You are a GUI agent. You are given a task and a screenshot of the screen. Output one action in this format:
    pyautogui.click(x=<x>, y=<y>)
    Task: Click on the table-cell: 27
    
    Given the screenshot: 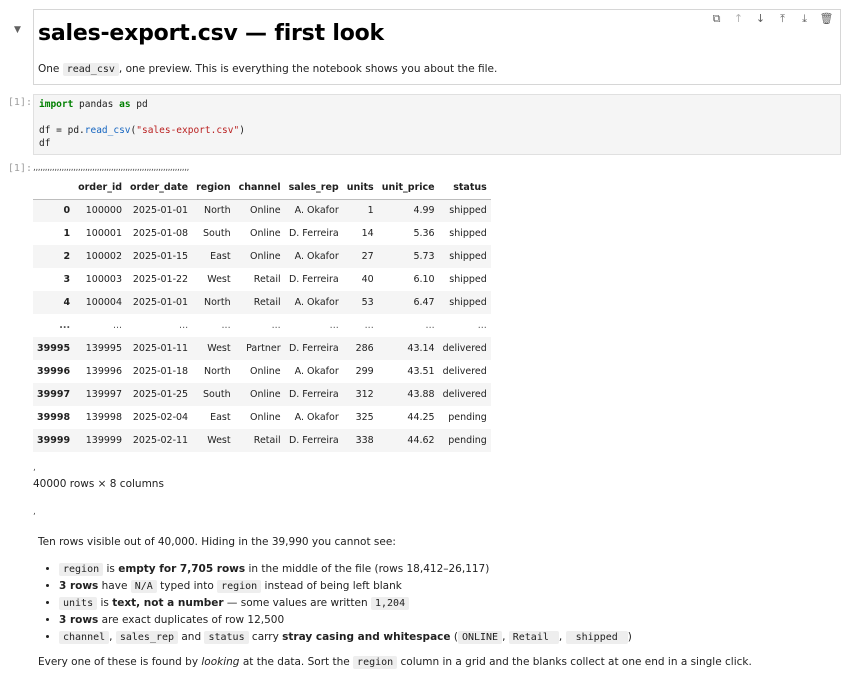 What is the action you would take?
    pyautogui.click(x=367, y=256)
    